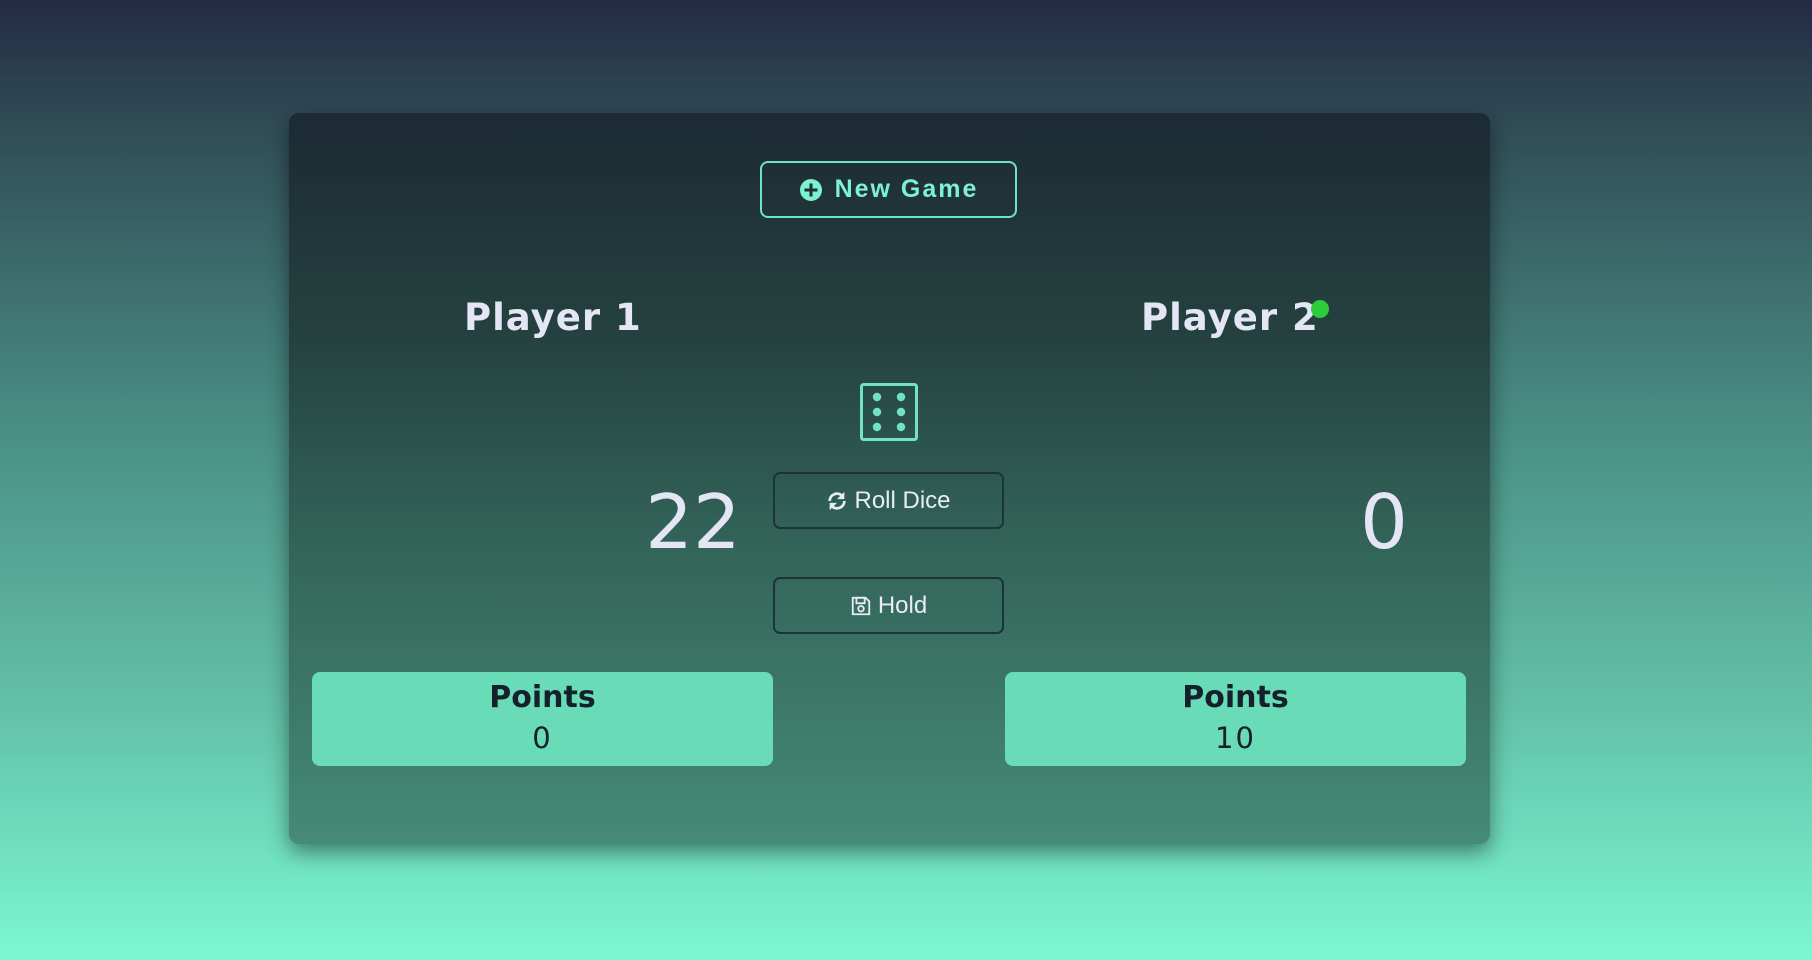  I want to click on player-2-points-label: Points, so click(1235, 697).